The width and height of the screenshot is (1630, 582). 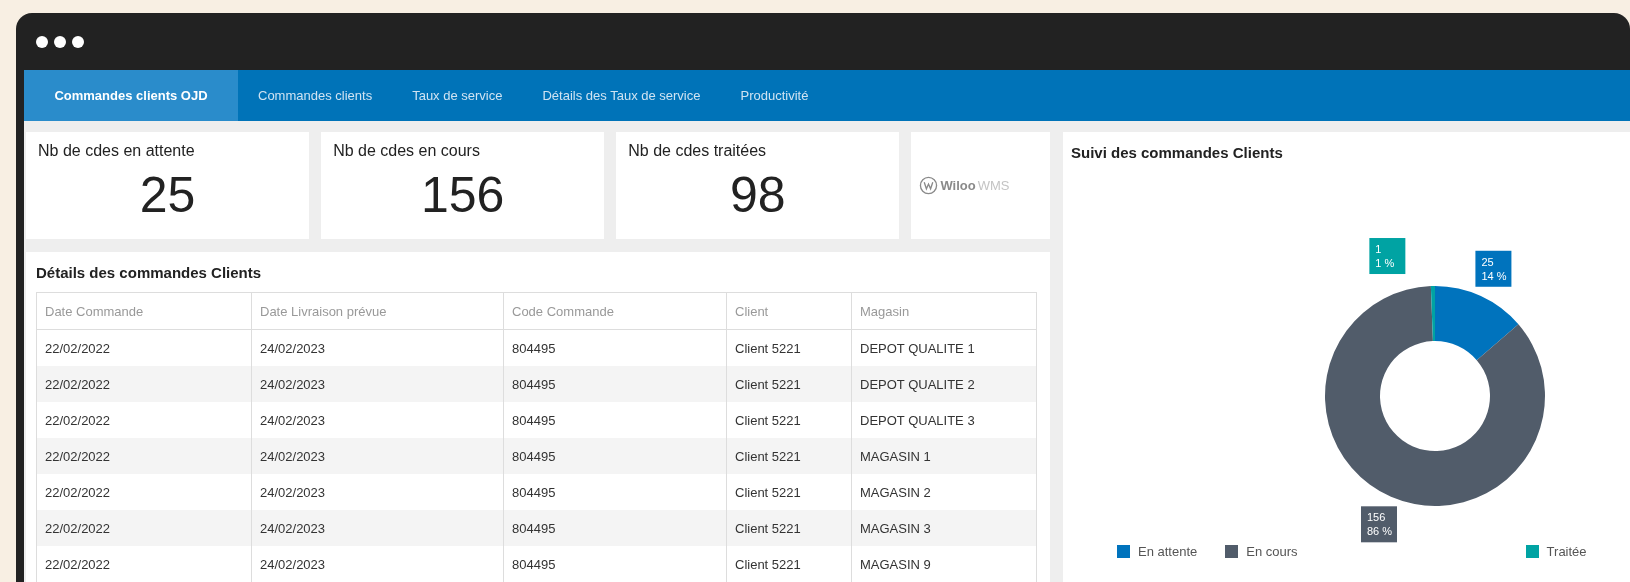 I want to click on data-label: 156 86 %, so click(x=1379, y=524).